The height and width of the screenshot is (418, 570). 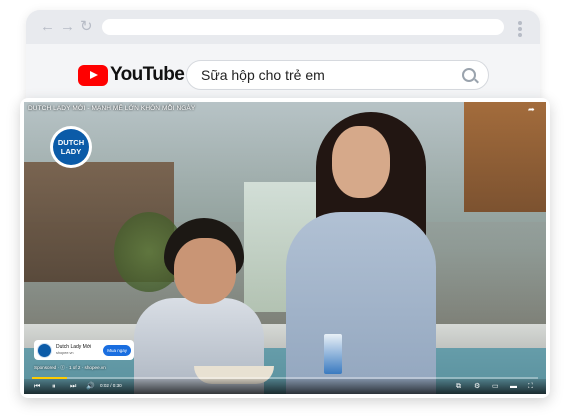 What do you see at coordinates (477, 386) in the screenshot?
I see `settings-icon: ⚙` at bounding box center [477, 386].